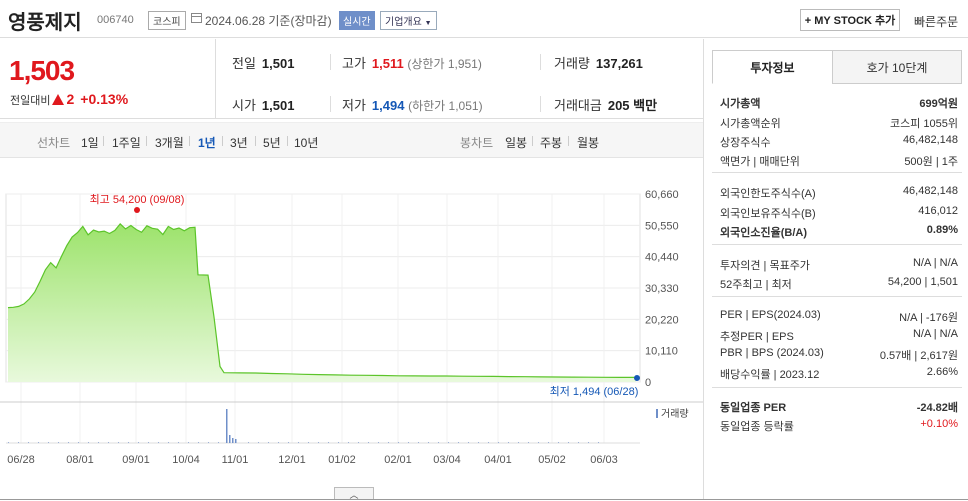 This screenshot has width=968, height=501. What do you see at coordinates (757, 427) in the screenshot?
I see `info-label: 동일업종 등락률` at bounding box center [757, 427].